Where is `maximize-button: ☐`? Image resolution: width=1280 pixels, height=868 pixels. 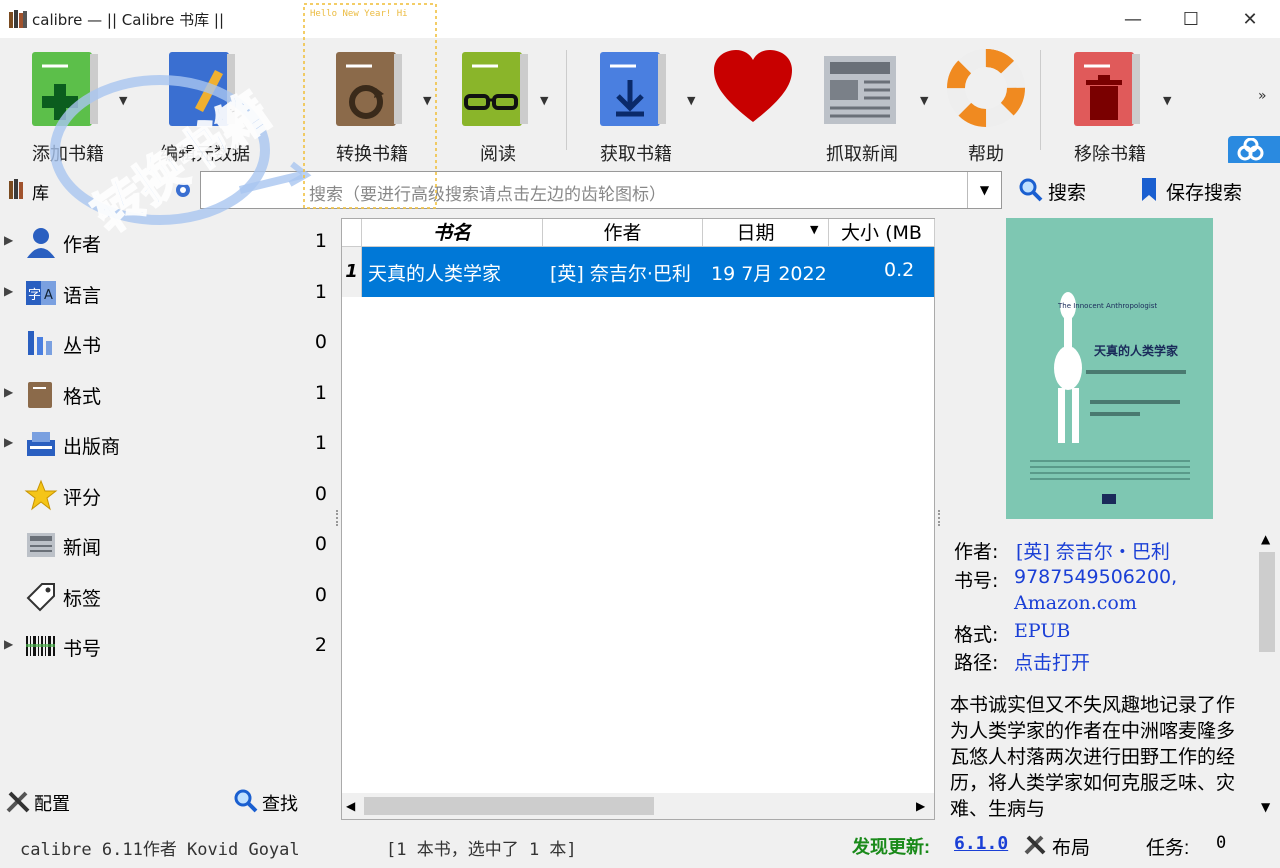 maximize-button: ☐ is located at coordinates (1191, 19).